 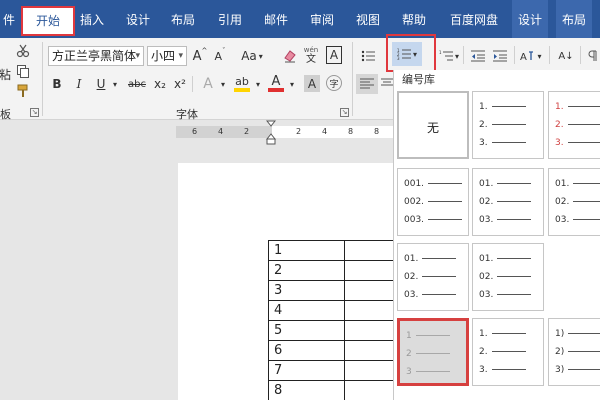 I want to click on decrease-indent-icon, so click(x=478, y=56).